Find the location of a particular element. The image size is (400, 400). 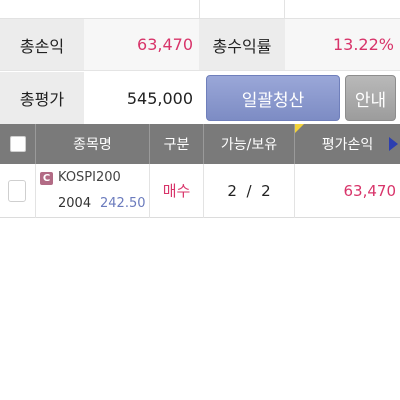

side-cell: 매수 is located at coordinates (177, 191).